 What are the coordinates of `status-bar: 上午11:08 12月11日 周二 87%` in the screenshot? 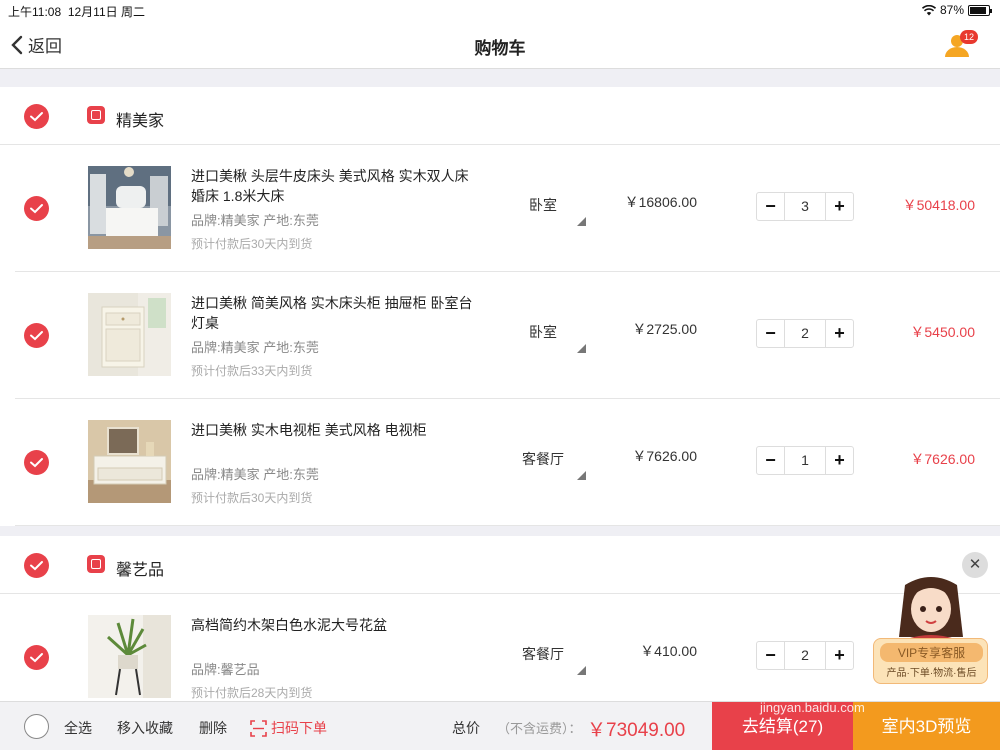 It's located at (500, 10).